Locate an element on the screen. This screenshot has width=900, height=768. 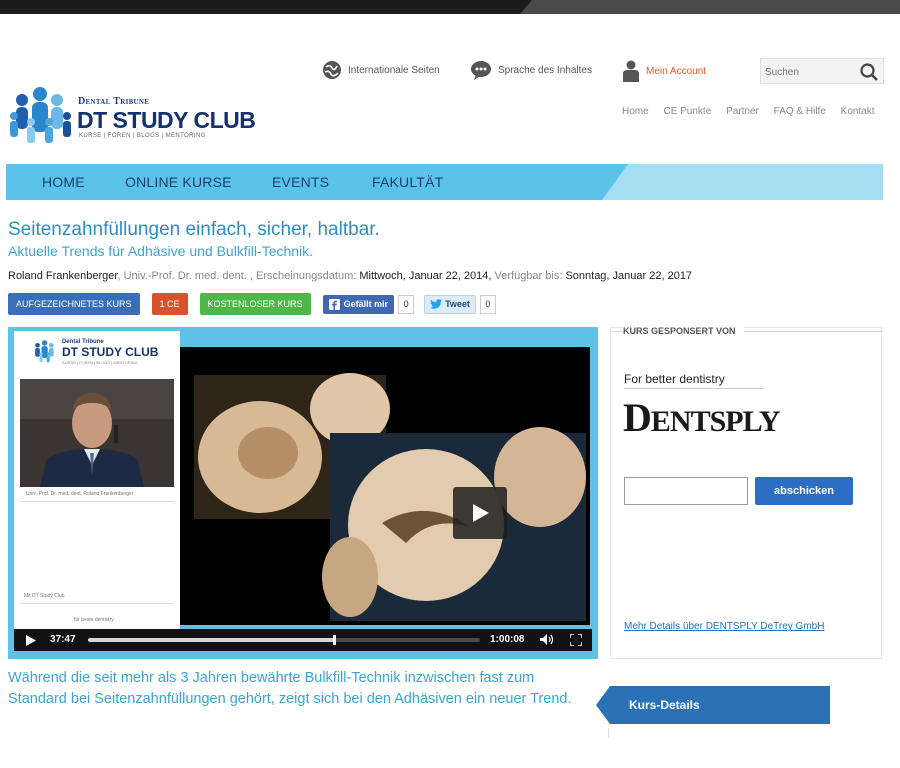
recorded-course-badge: AUFGEZEICHNETES KURS is located at coordinates (74, 304).